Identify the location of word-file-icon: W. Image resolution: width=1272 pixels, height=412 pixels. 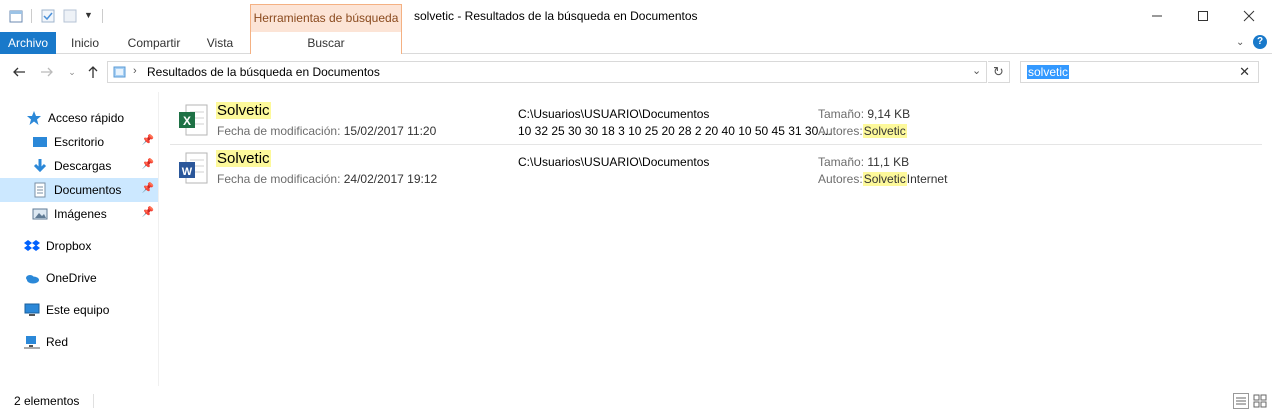
(193, 169).